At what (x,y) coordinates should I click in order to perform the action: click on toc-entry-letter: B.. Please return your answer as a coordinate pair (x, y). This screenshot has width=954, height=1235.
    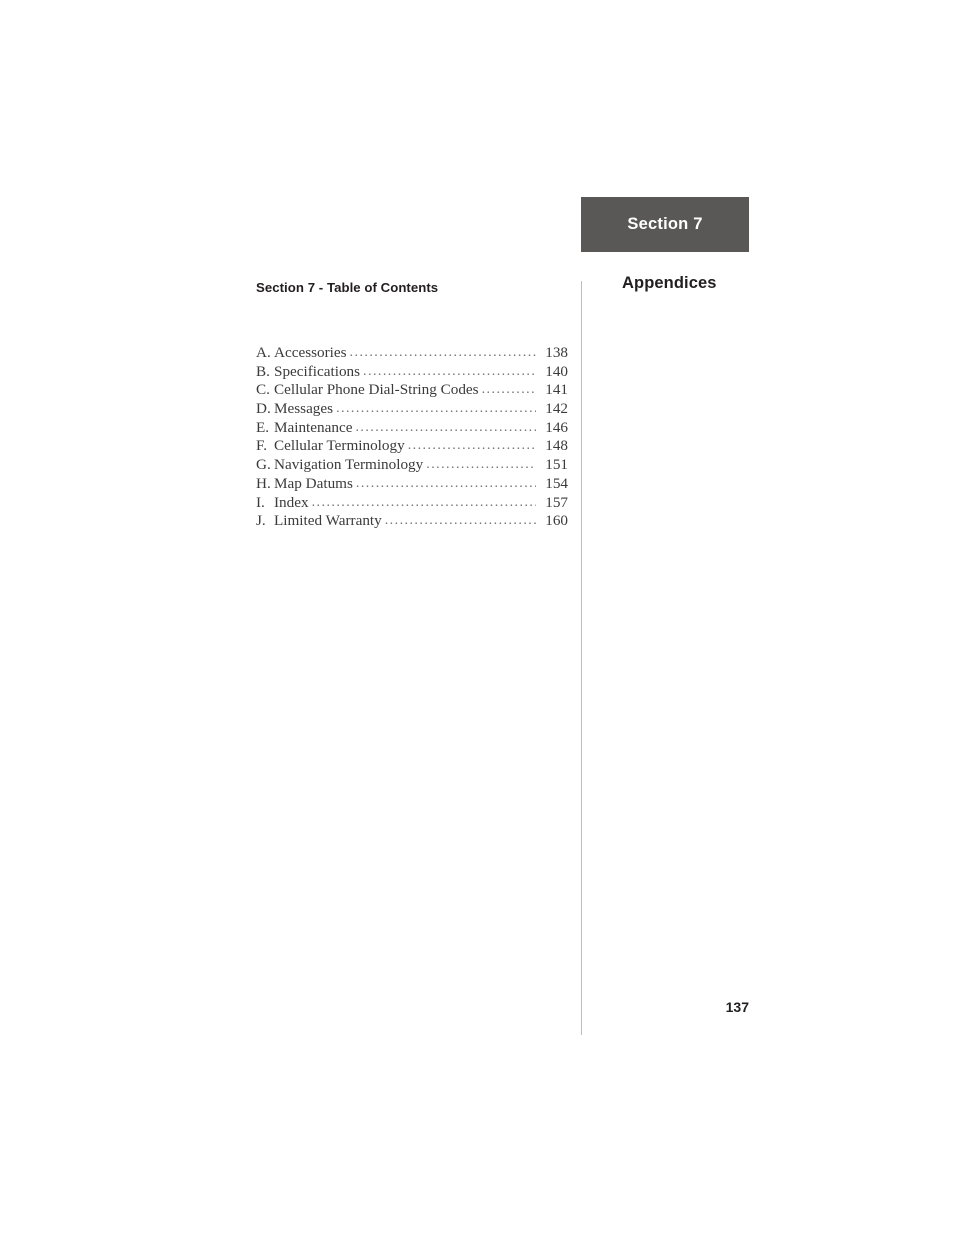
    Looking at the image, I should click on (263, 371).